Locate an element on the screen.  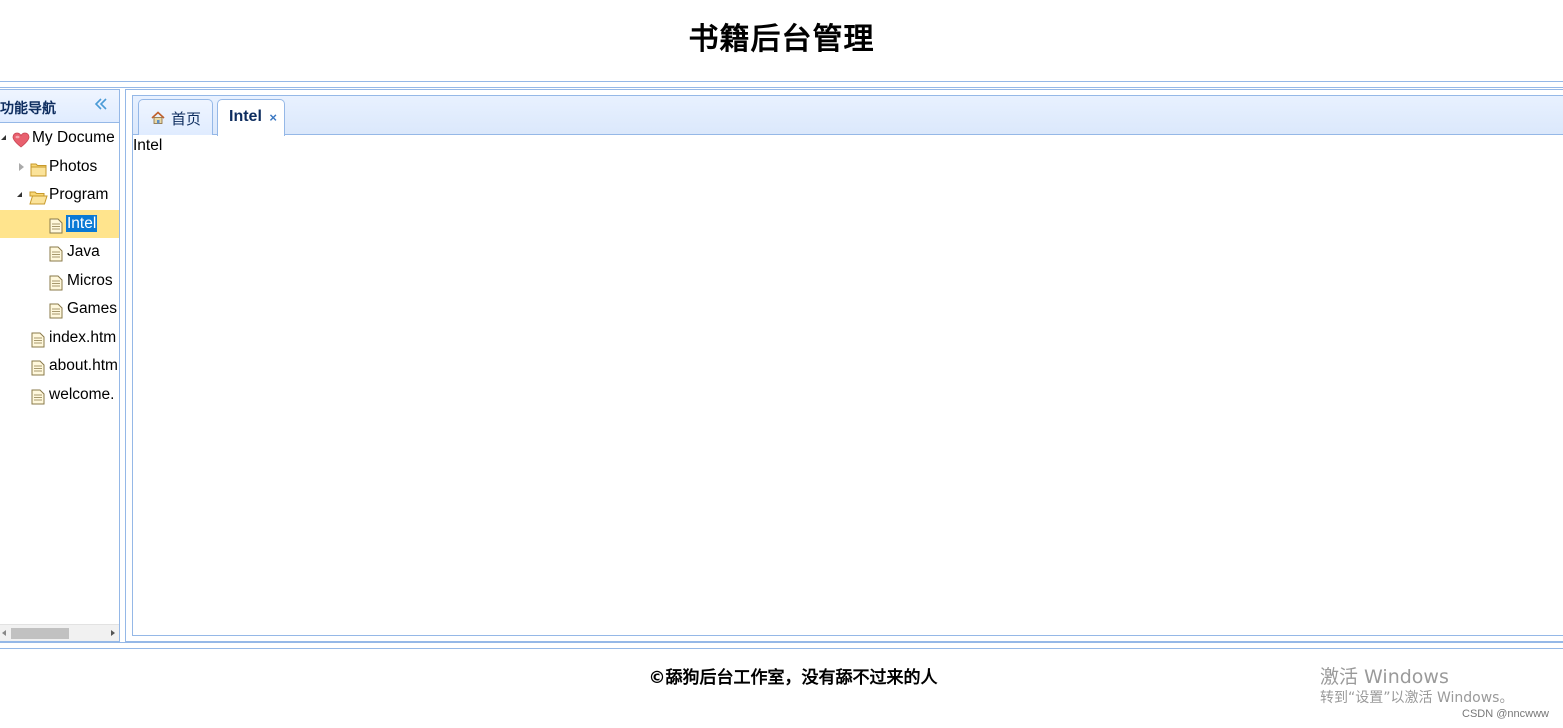
scroll-left-icon is located at coordinates (4, 633).